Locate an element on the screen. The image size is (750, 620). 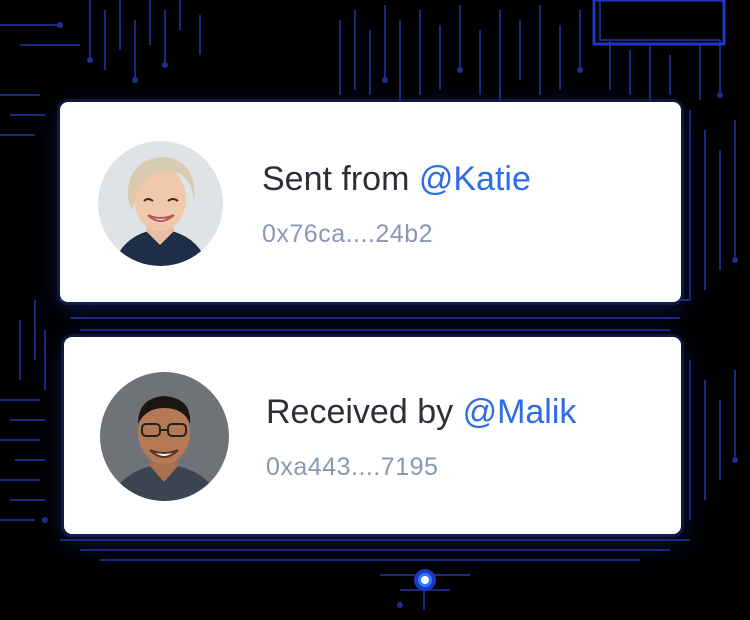
received-prefix: Received by is located at coordinates (360, 412).